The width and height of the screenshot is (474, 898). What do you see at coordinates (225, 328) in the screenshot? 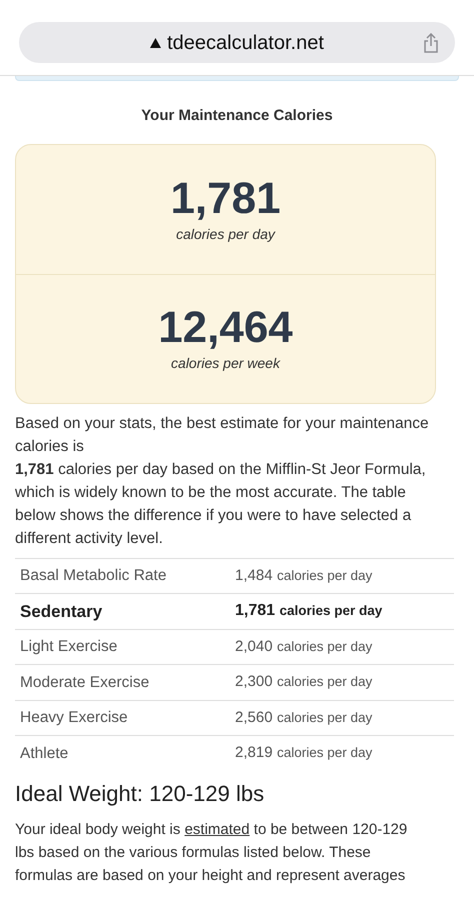
I see `calorie-value: 12,464` at bounding box center [225, 328].